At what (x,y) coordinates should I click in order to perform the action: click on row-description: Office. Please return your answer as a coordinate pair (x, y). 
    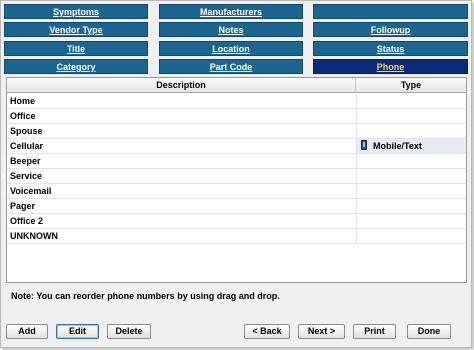
    Looking at the image, I should click on (23, 116).